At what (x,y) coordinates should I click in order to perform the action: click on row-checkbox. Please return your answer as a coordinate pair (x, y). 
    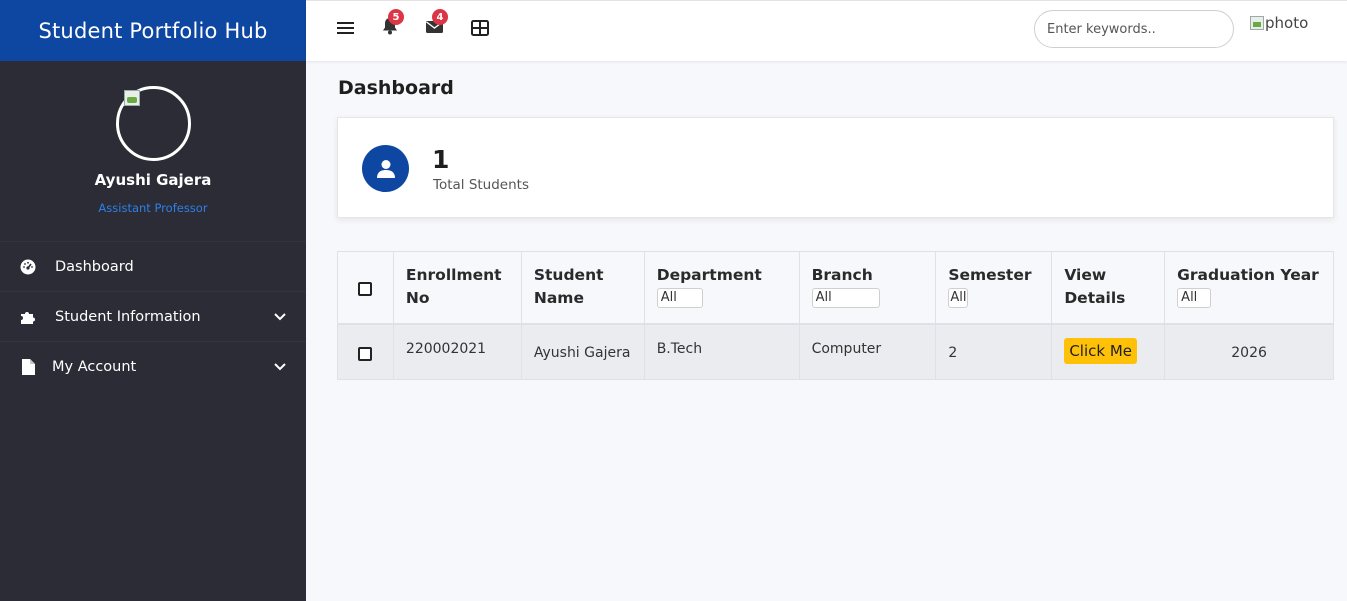
    Looking at the image, I should click on (365, 353).